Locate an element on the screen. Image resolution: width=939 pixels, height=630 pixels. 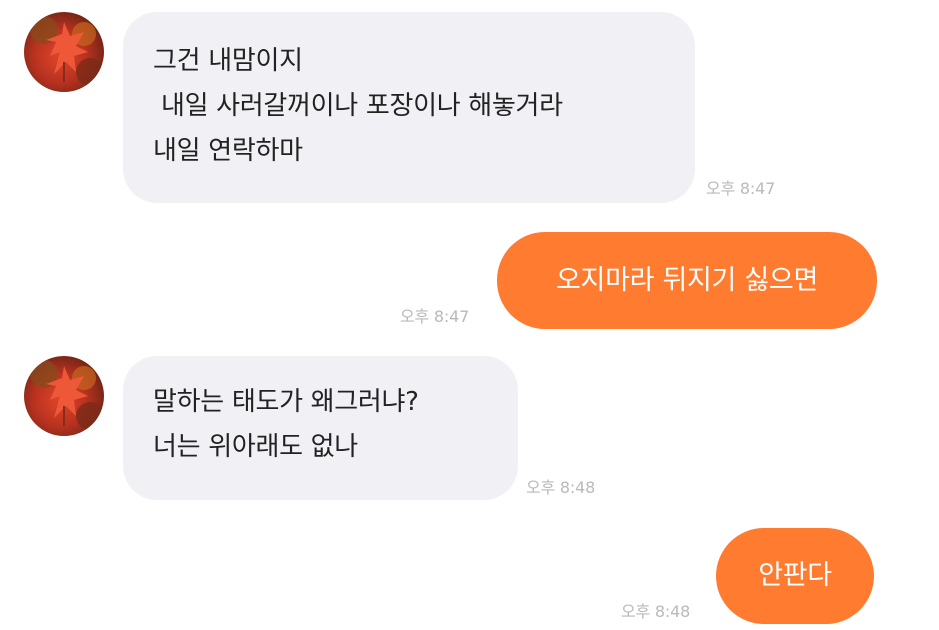
sent-message-bubble: 오지마라 뒤지기 싫으면 is located at coordinates (687, 280).